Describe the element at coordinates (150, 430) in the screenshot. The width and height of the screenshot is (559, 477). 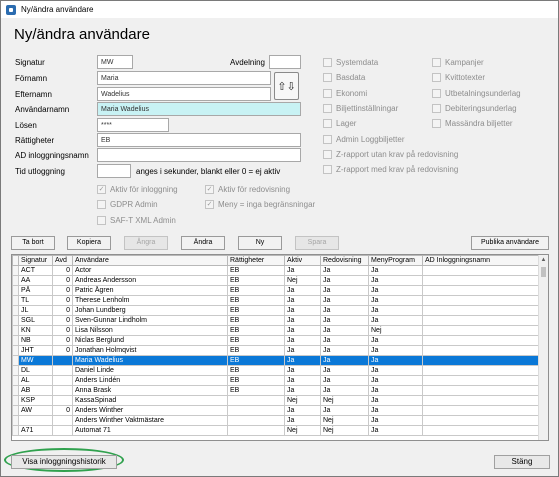
I see `table-cell: Automat 71` at that location.